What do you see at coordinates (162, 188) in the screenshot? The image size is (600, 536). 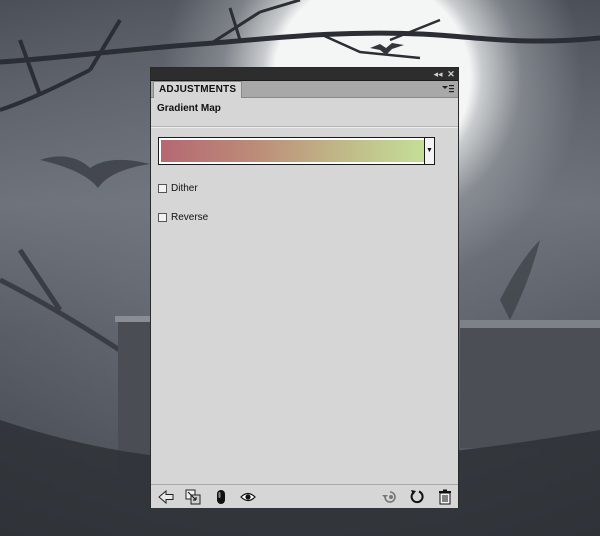 I see `dither-checkbox` at bounding box center [162, 188].